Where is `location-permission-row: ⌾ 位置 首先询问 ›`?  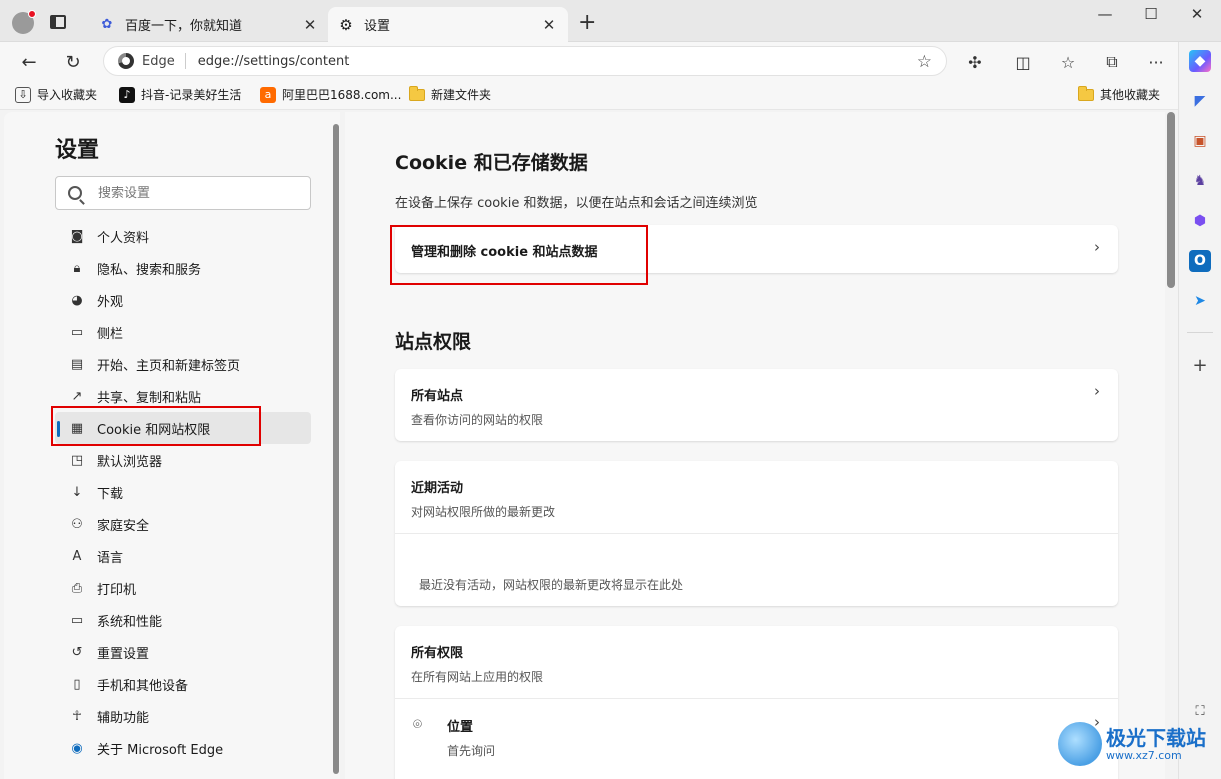
location-permission-row: ⌾ 位置 首先询问 › is located at coordinates (756, 734).